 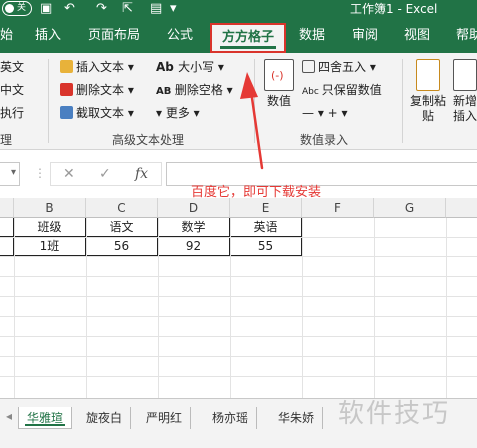 What do you see at coordinates (428, 91) in the screenshot?
I see `copy-paste-button: 复制粘贴` at bounding box center [428, 91].